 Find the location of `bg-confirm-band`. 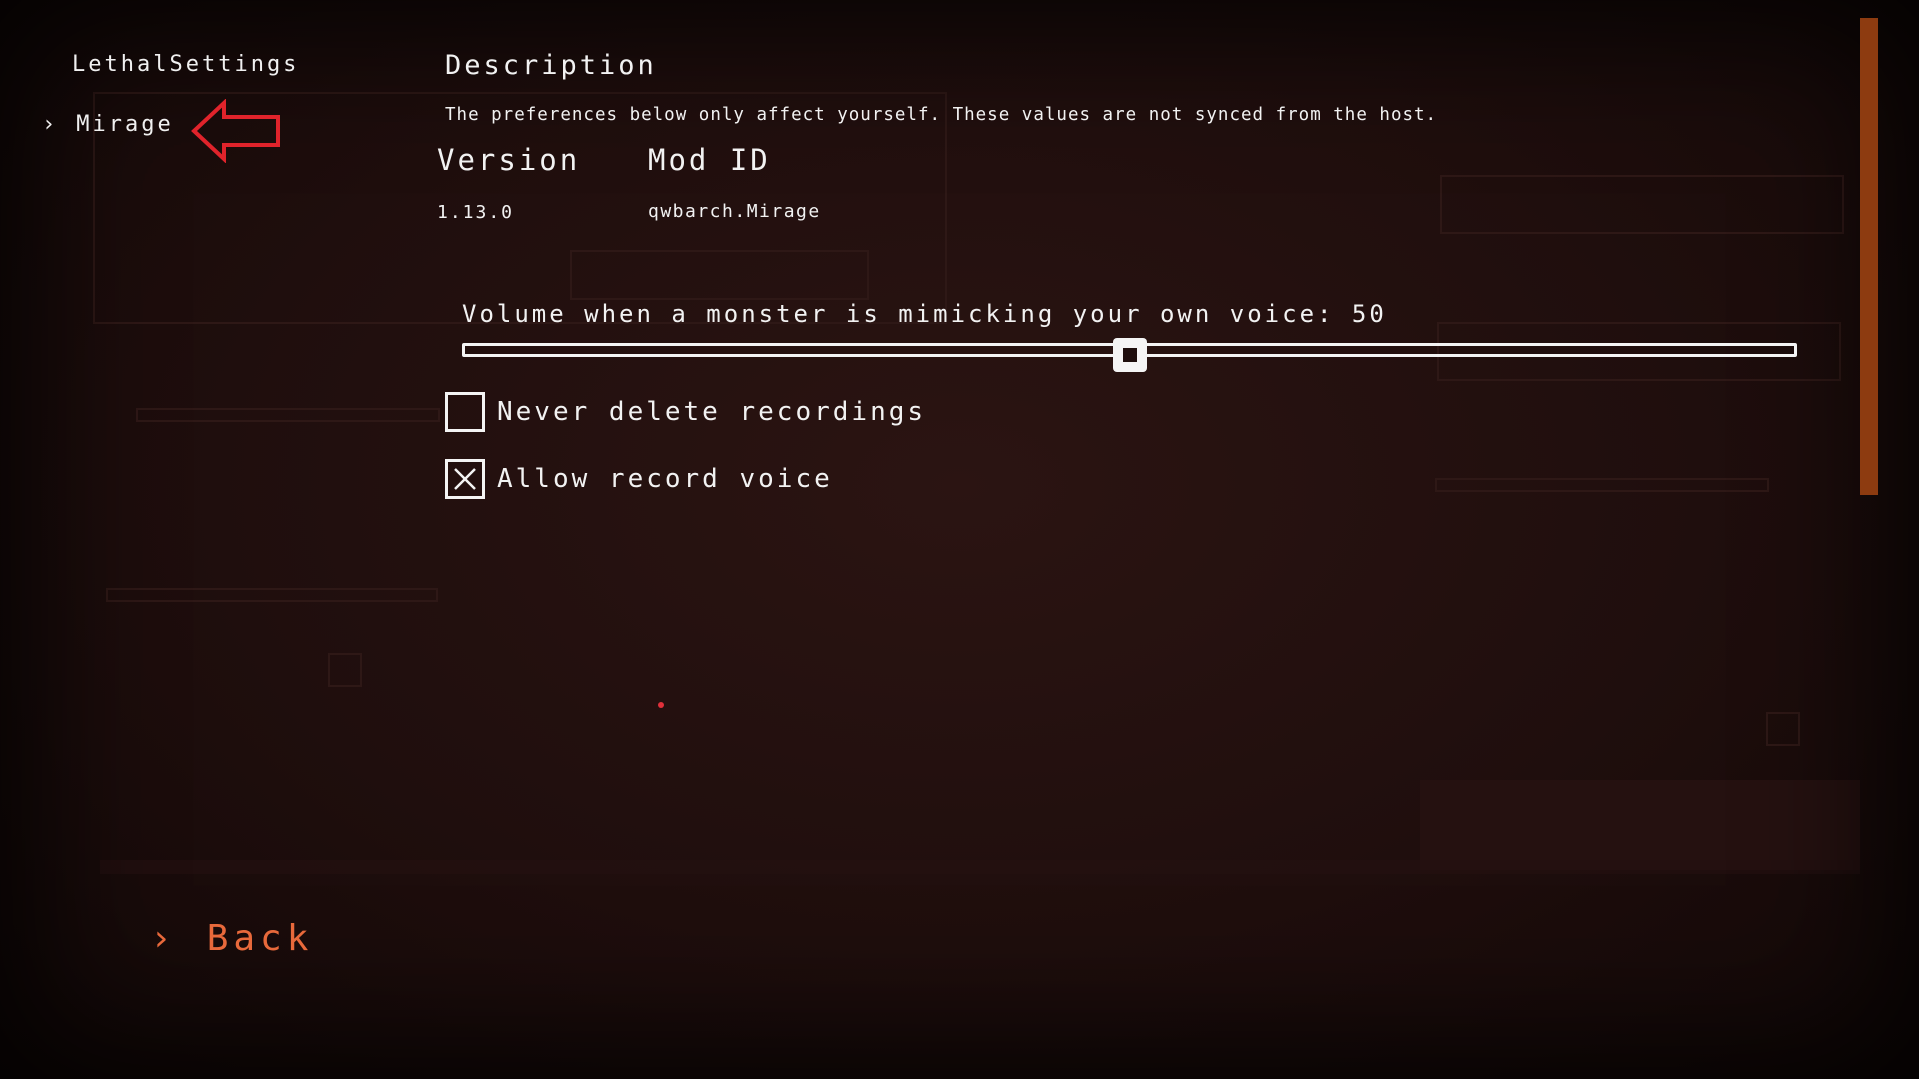

bg-confirm-band is located at coordinates (980, 867).